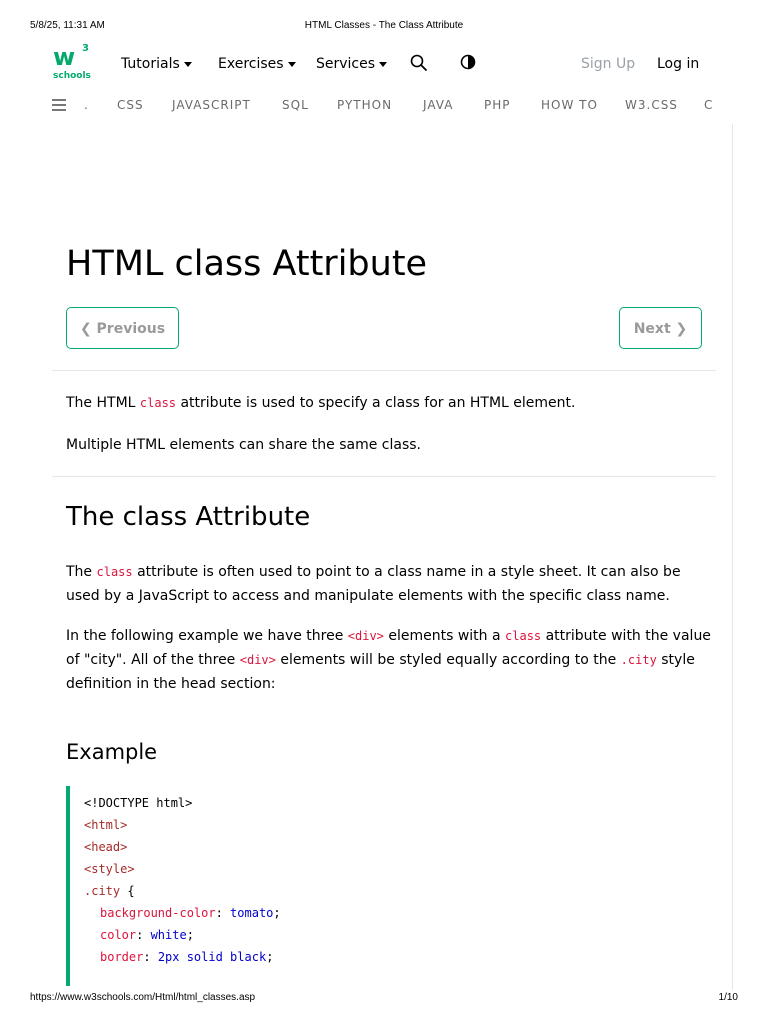 The width and height of the screenshot is (768, 1024). Describe the element at coordinates (102, 891) in the screenshot. I see `code-selector: .city` at that location.